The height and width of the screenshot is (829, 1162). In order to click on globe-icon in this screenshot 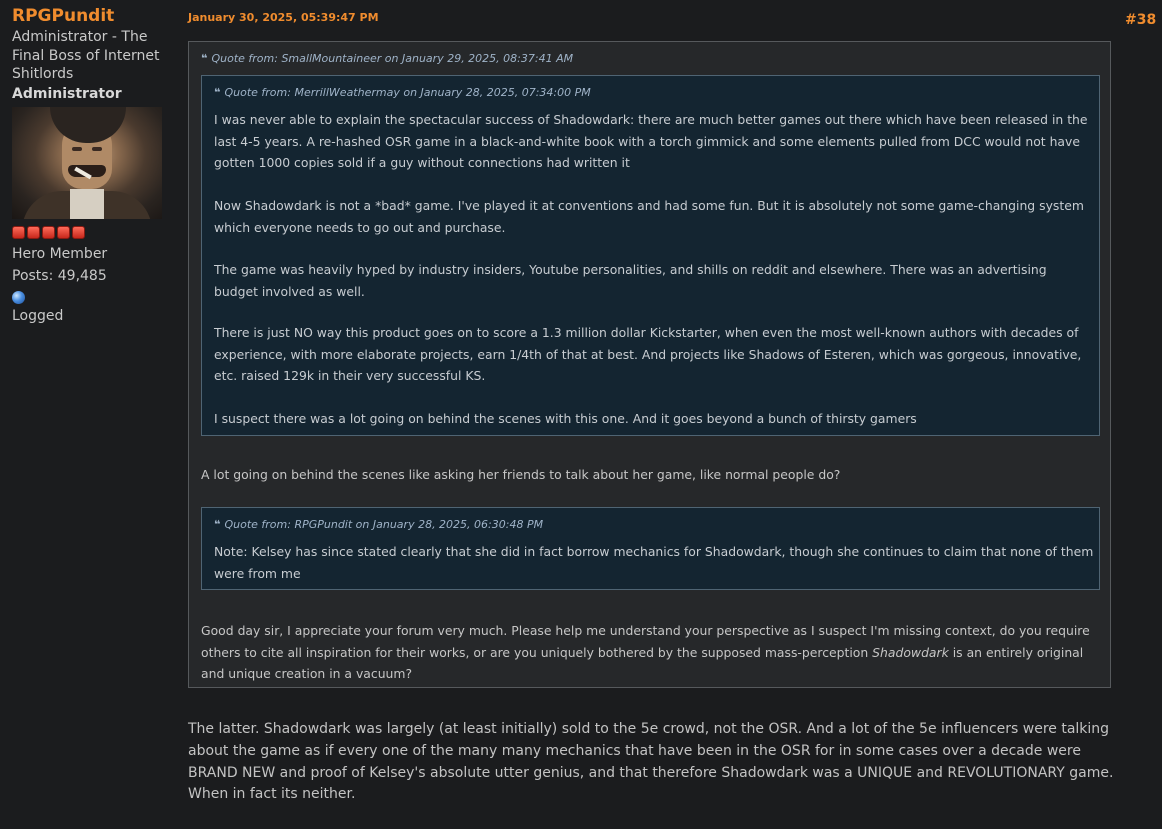, I will do `click(18, 297)`.